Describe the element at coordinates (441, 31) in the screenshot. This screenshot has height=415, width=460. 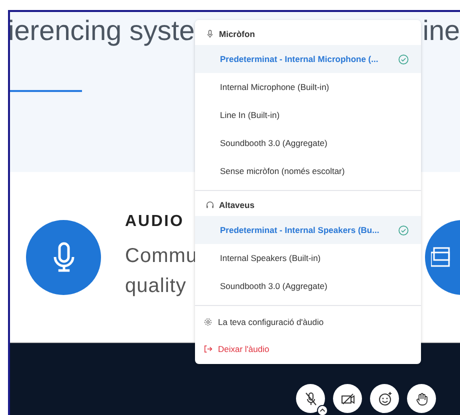
I see `page-heading: ine` at that location.